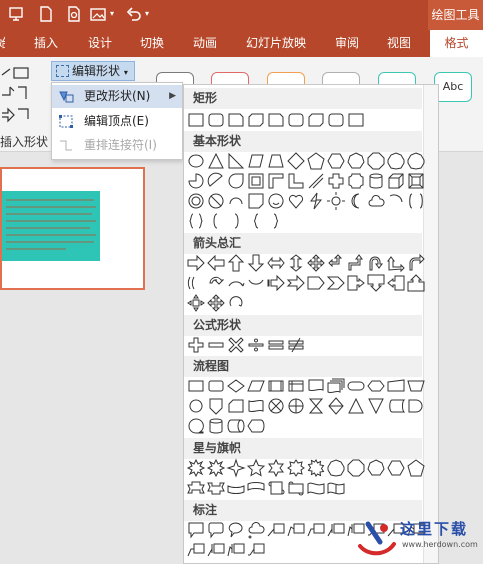  What do you see at coordinates (216, 303) in the screenshot?
I see `quad-shape-icon` at bounding box center [216, 303].